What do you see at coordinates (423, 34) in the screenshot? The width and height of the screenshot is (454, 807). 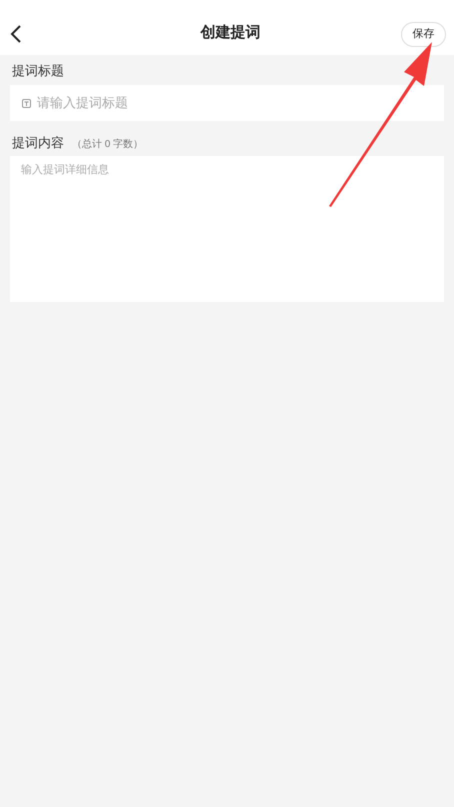 I see `save-button: 保存` at bounding box center [423, 34].